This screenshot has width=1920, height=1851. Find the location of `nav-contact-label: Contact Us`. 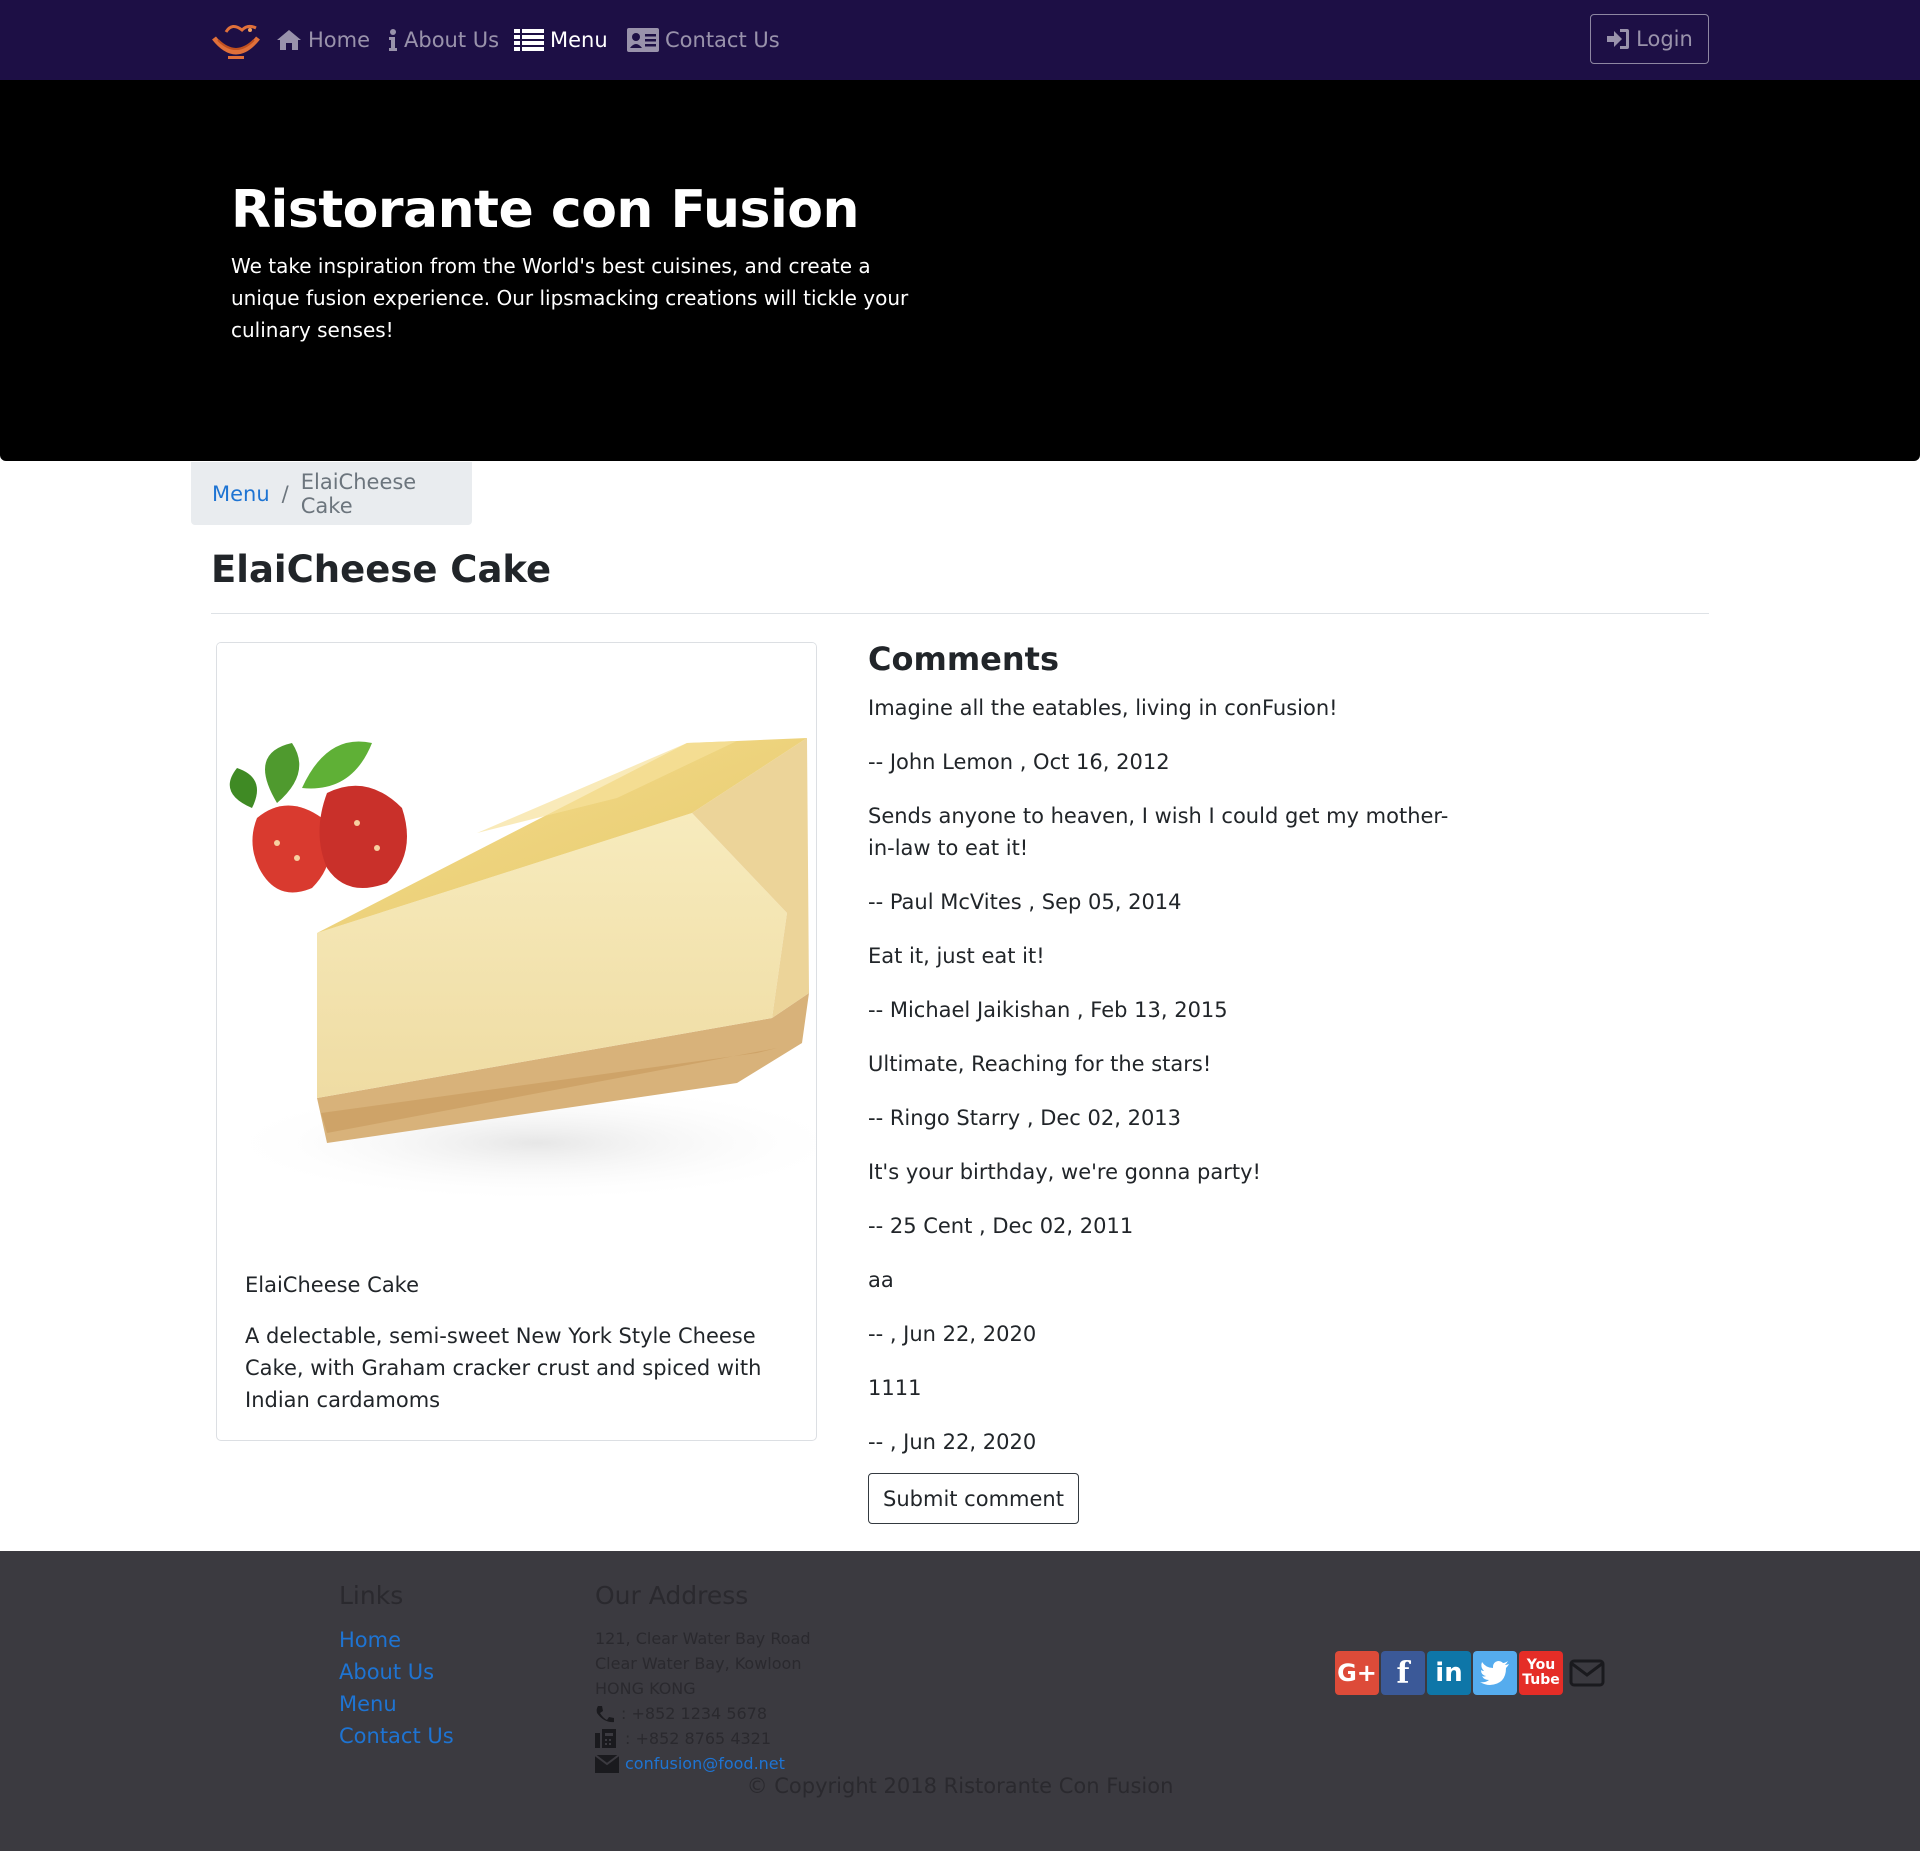

nav-contact-label: Contact Us is located at coordinates (722, 40).